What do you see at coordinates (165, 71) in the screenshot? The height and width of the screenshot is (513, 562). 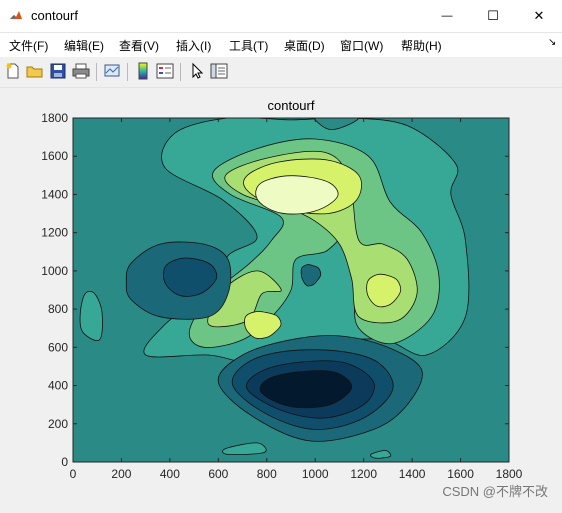 I see `legend-icon` at bounding box center [165, 71].